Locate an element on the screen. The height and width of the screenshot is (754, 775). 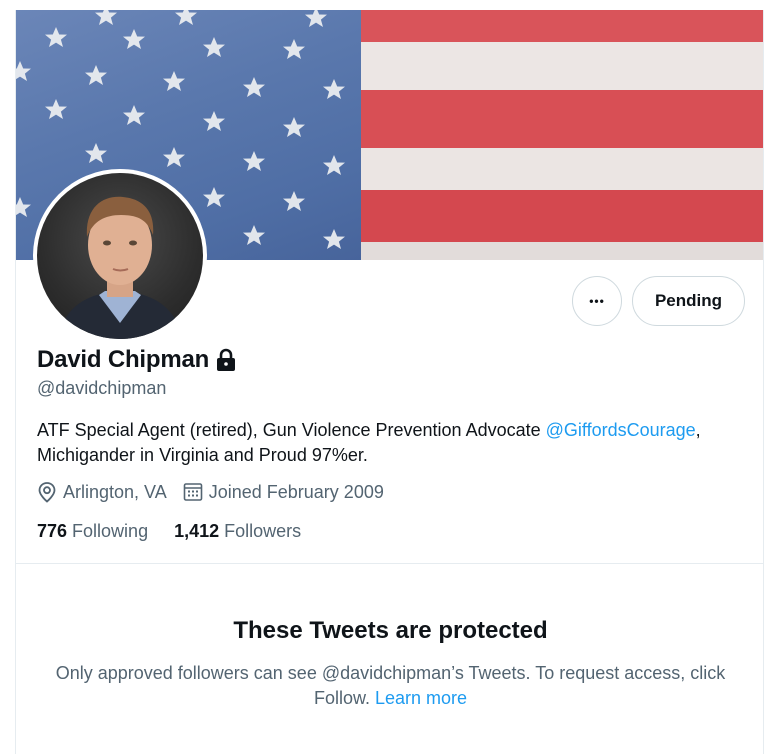
location-text: Arlington, VA is located at coordinates (115, 491).